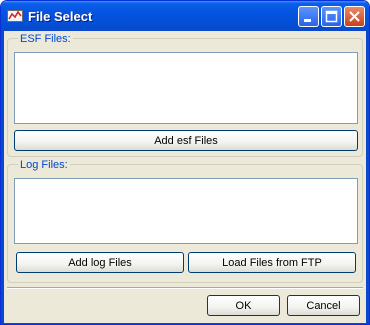 This screenshot has height=325, width=370. Describe the element at coordinates (367, 177) in the screenshot. I see `window-frame-right` at that location.